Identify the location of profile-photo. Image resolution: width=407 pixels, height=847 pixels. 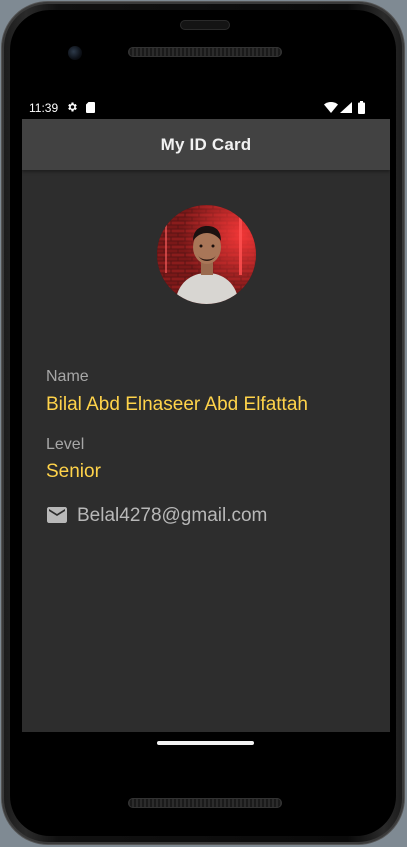
(206, 254).